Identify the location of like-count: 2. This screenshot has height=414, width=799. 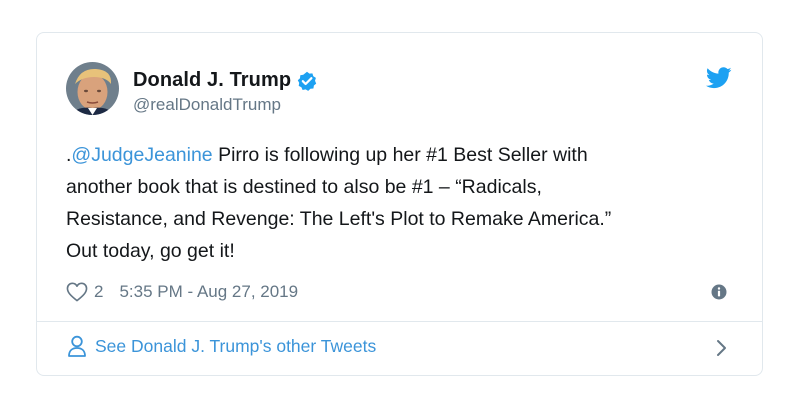
(98, 292).